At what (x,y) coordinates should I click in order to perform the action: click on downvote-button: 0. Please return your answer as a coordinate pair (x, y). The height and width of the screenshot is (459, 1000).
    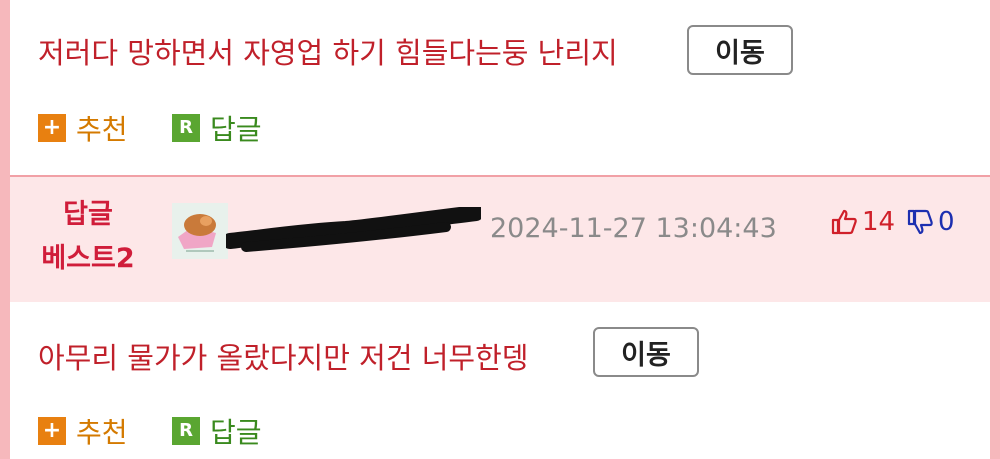
    Looking at the image, I should click on (930, 222).